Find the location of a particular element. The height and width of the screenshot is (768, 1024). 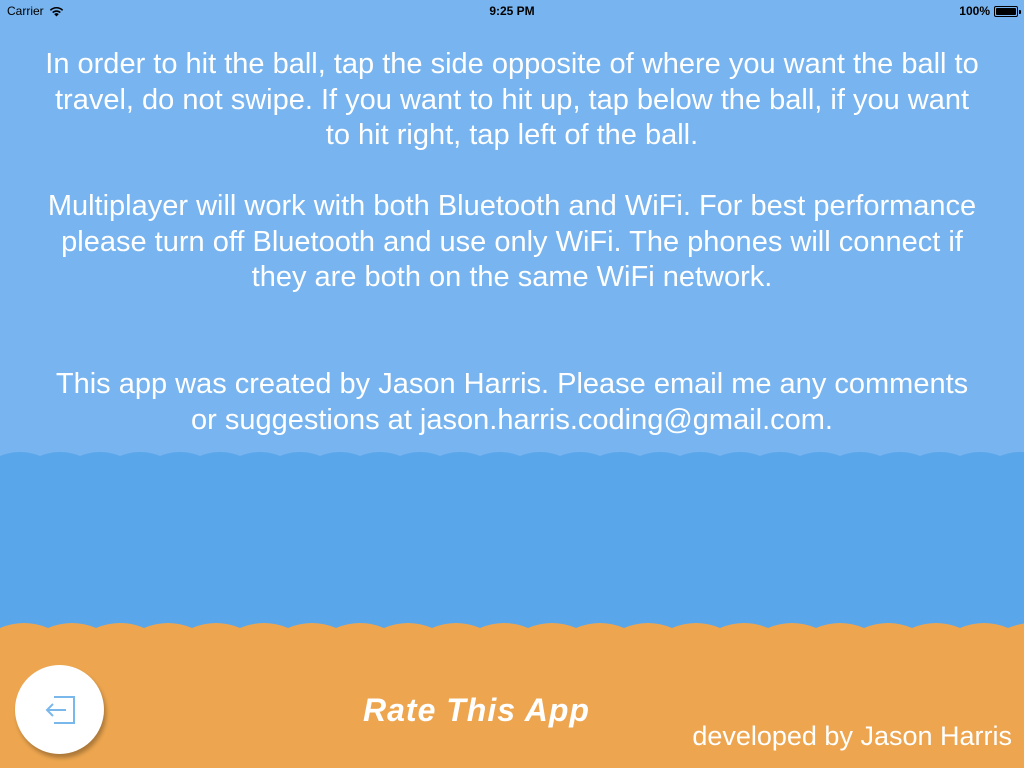

rate-app-button: Rate This App is located at coordinates (513, 710).